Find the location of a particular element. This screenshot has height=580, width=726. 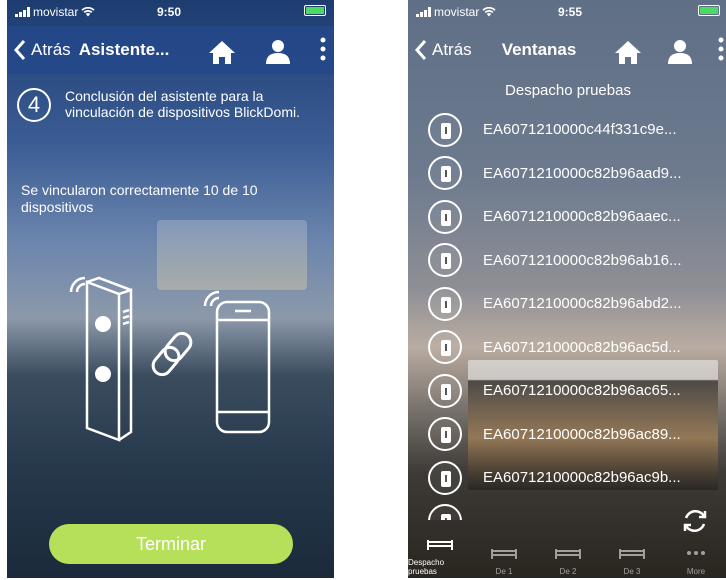

clock: 9:55 is located at coordinates (570, 12).